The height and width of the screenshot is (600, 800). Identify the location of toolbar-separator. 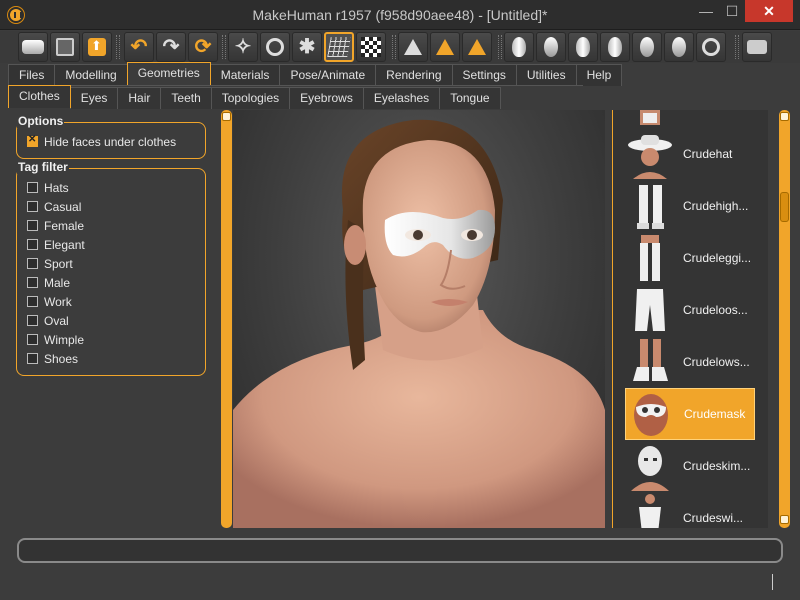
(500, 47).